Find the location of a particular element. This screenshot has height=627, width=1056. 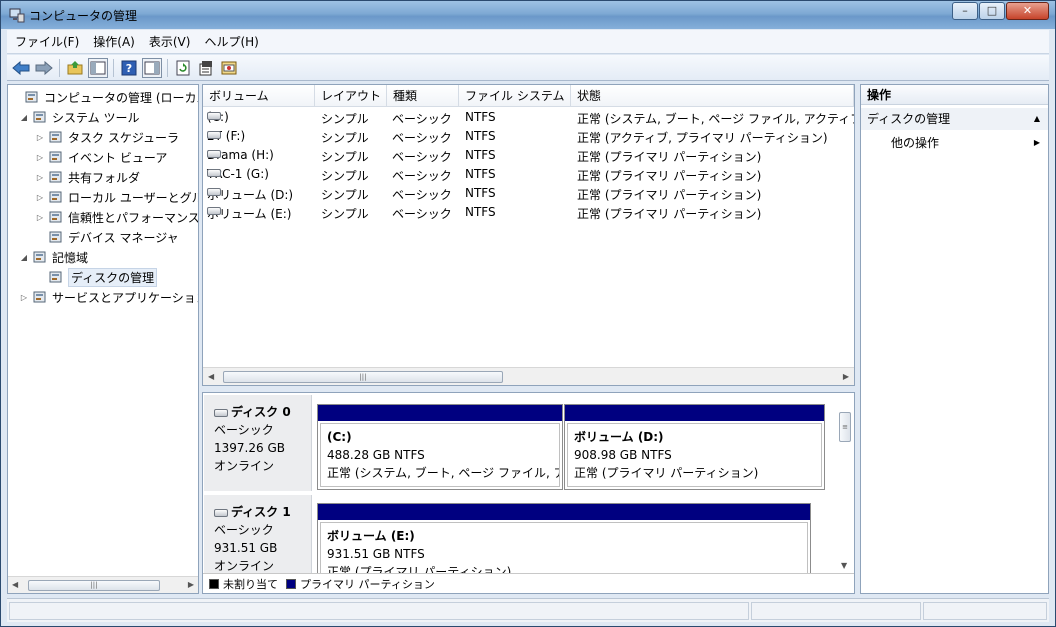

forward-arrow-icon is located at coordinates (44, 67).